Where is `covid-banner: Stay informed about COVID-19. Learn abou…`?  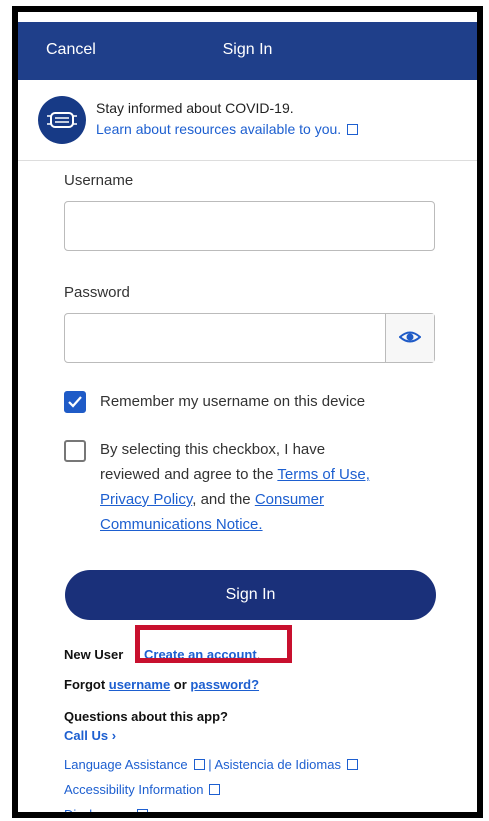 covid-banner: Stay informed about COVID-19. Learn abou… is located at coordinates (247, 120).